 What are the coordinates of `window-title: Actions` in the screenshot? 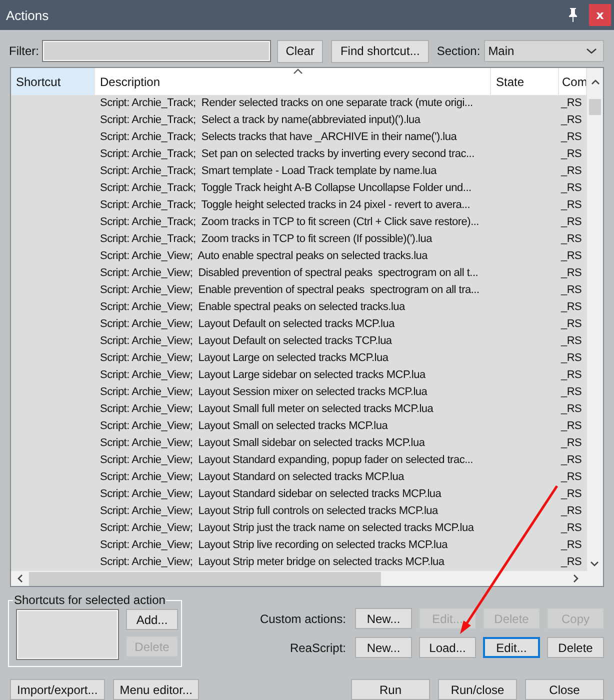 It's located at (28, 15).